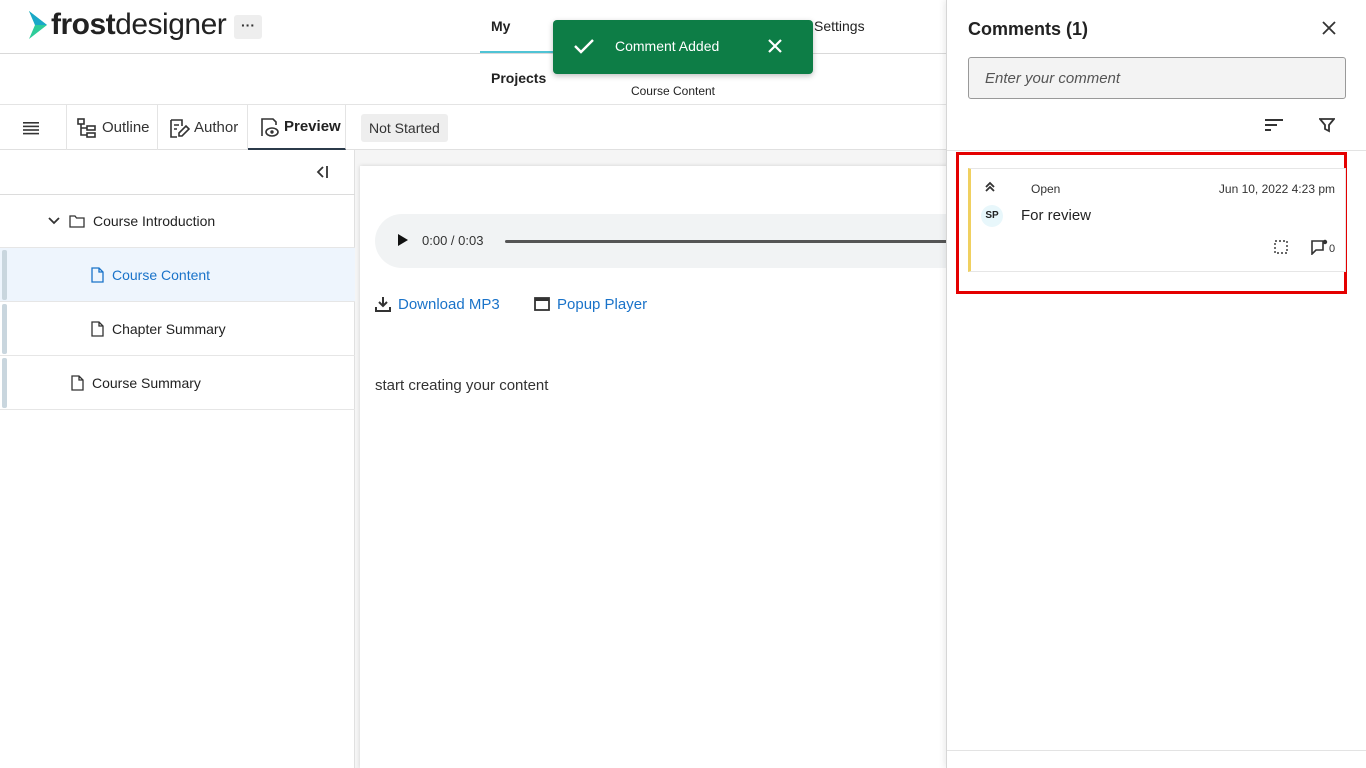 This screenshot has height=768, width=1366. I want to click on audio-player: 0:00 / 0:03, so click(675, 241).